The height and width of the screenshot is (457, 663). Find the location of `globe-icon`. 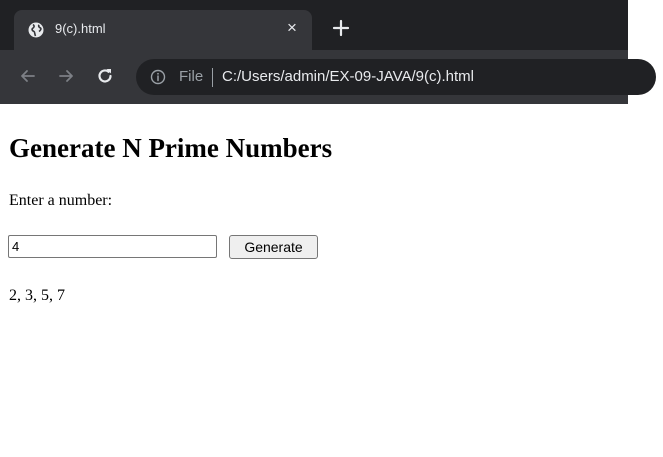

globe-icon is located at coordinates (36, 30).